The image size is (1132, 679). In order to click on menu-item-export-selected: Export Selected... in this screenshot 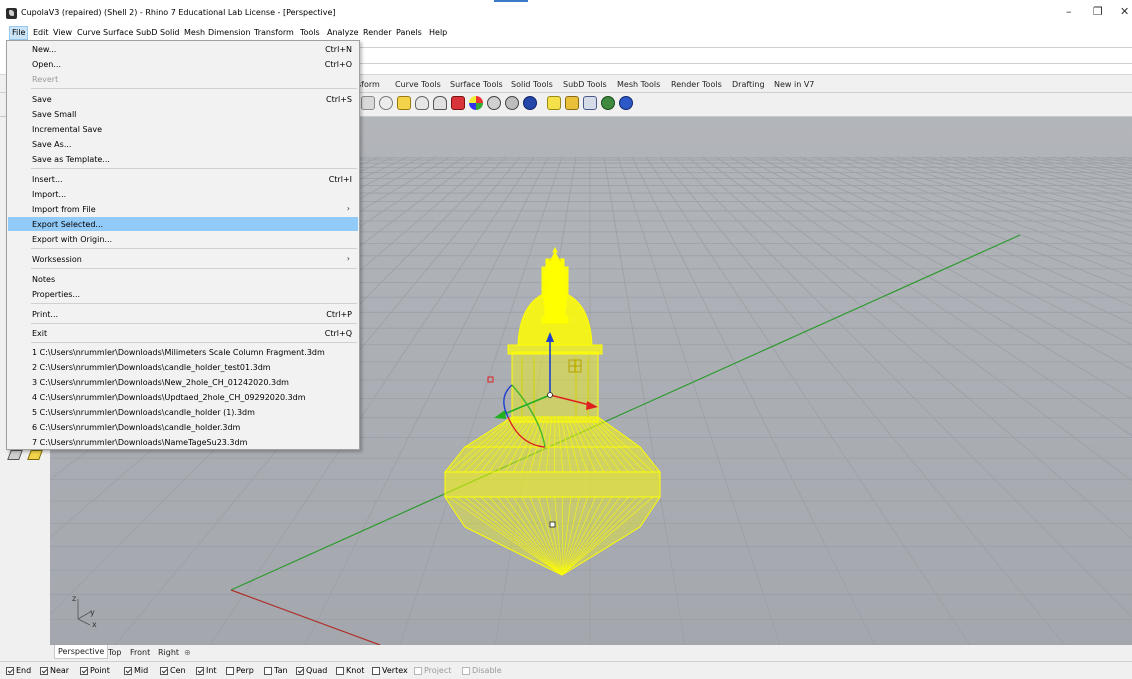, I will do `click(183, 224)`.